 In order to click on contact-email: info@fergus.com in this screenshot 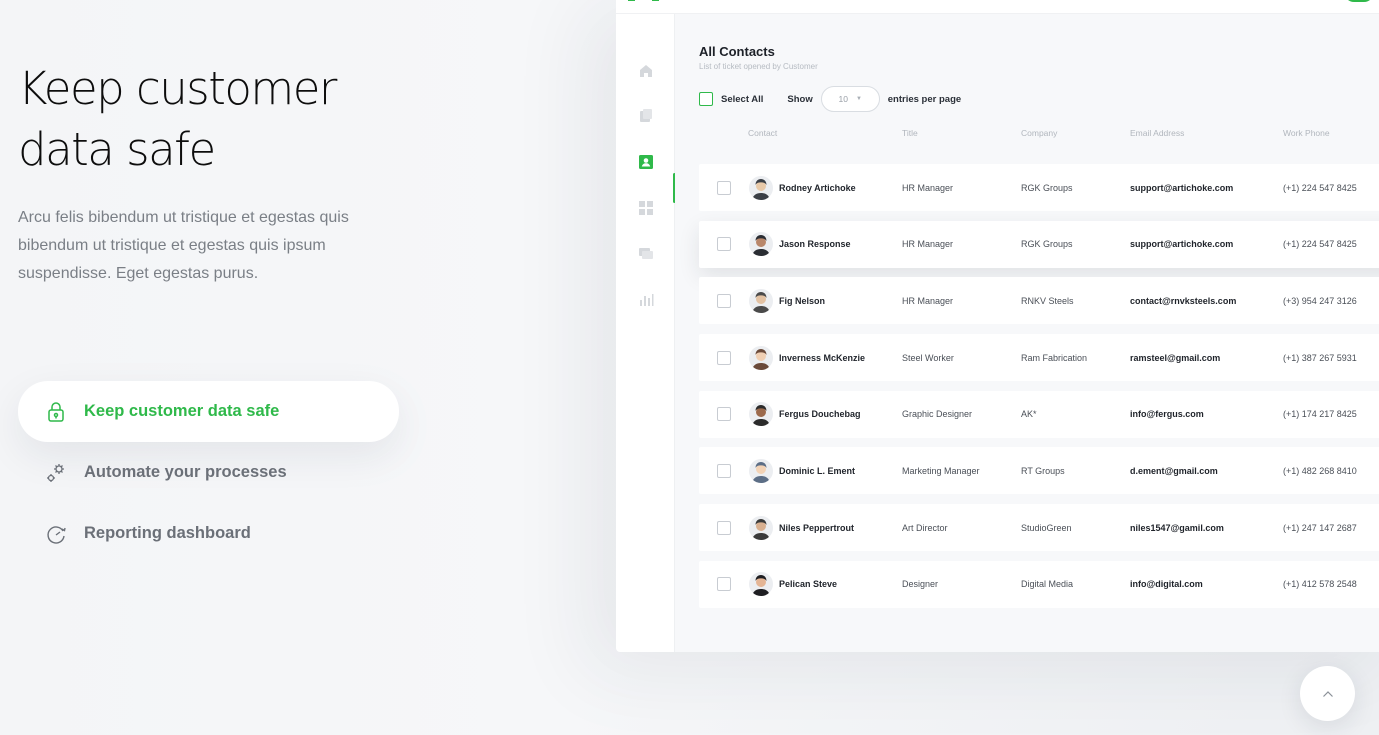, I will do `click(1167, 414)`.